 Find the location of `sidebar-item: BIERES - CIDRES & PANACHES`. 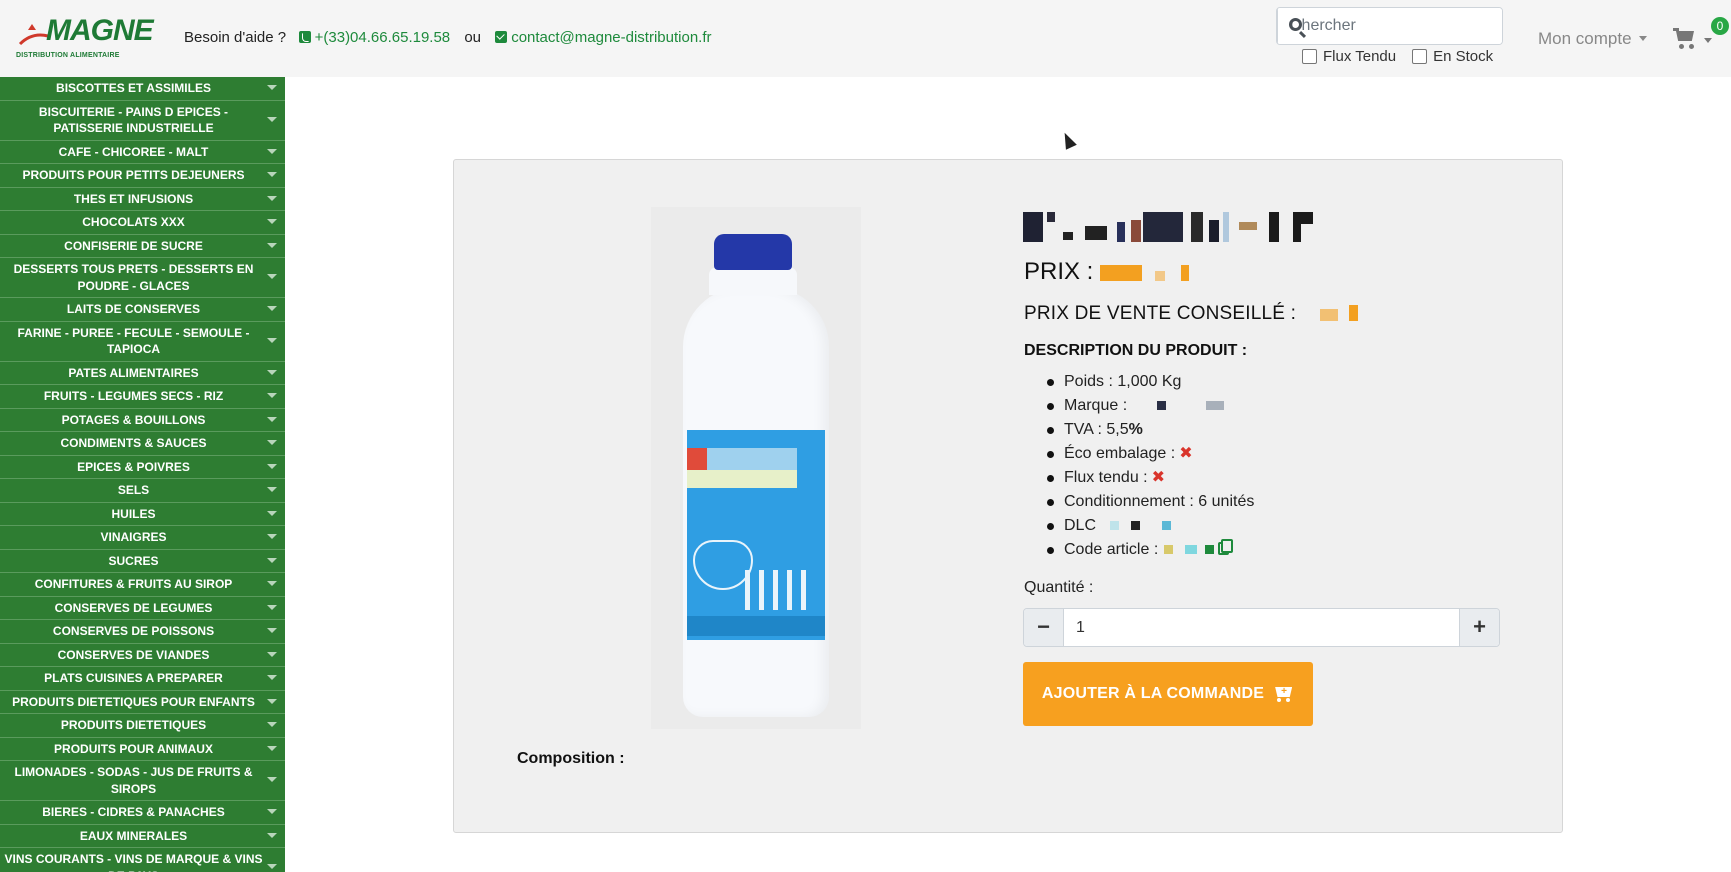

sidebar-item: BIERES - CIDRES & PANACHES is located at coordinates (142, 813).